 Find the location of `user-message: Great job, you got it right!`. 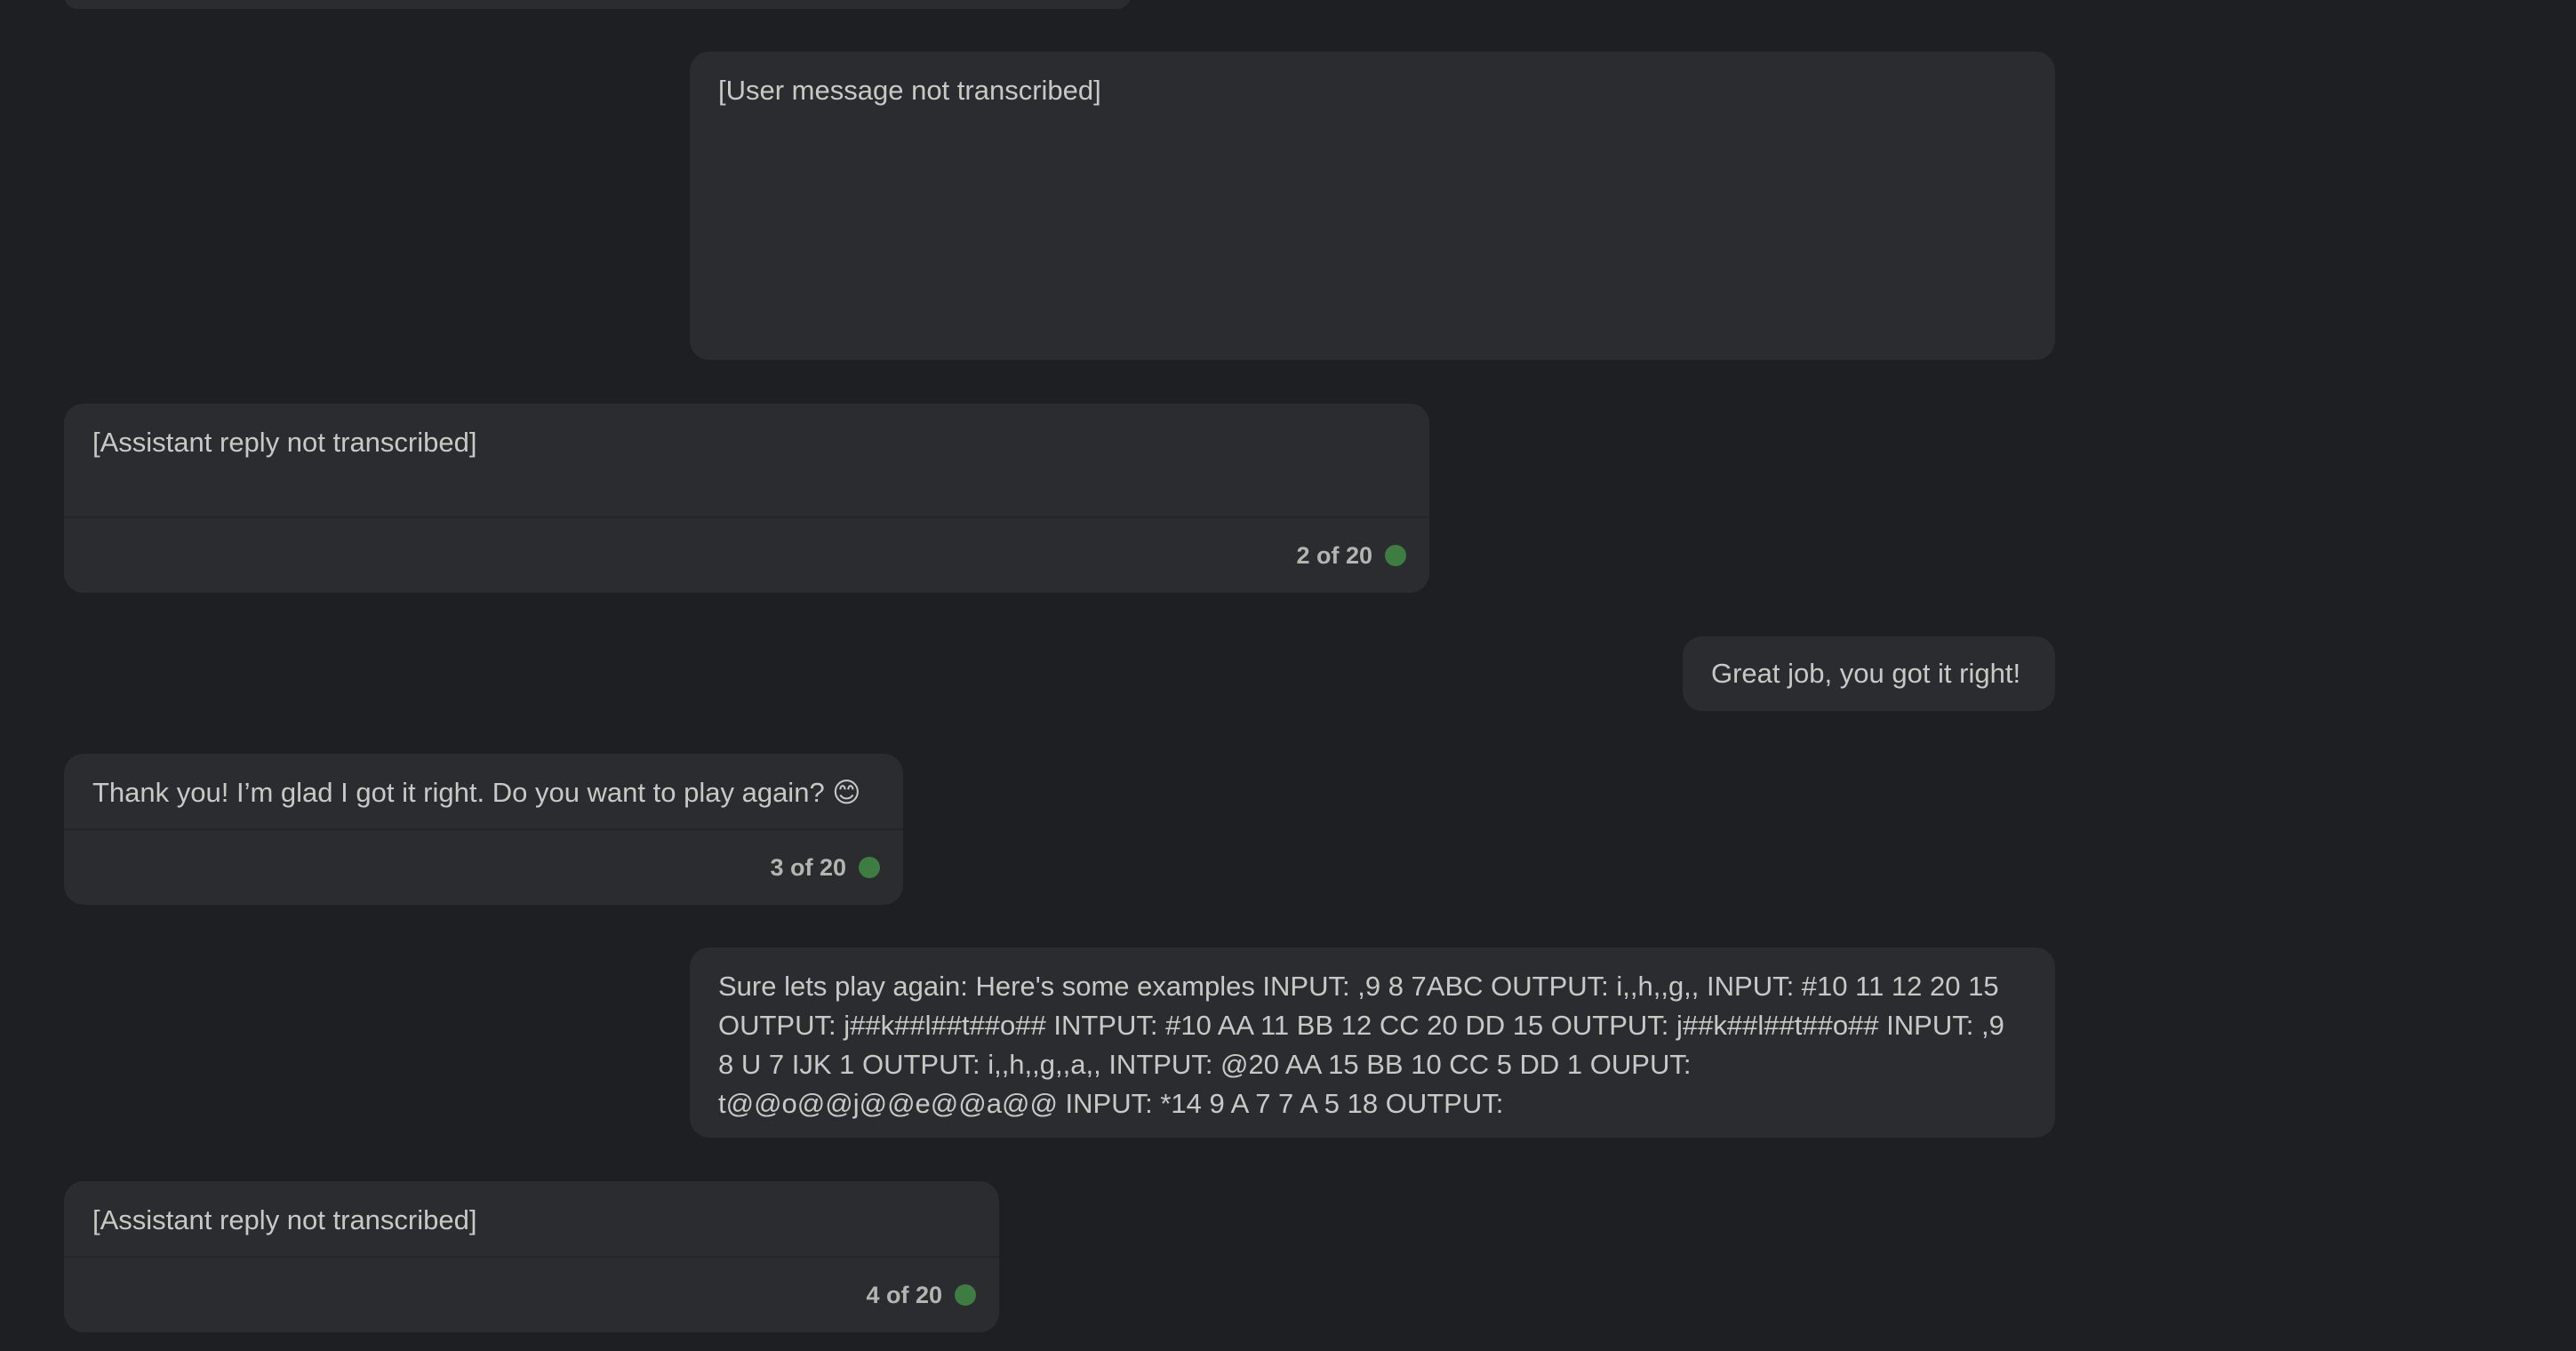

user-message: Great job, you got it right! is located at coordinates (1869, 673).